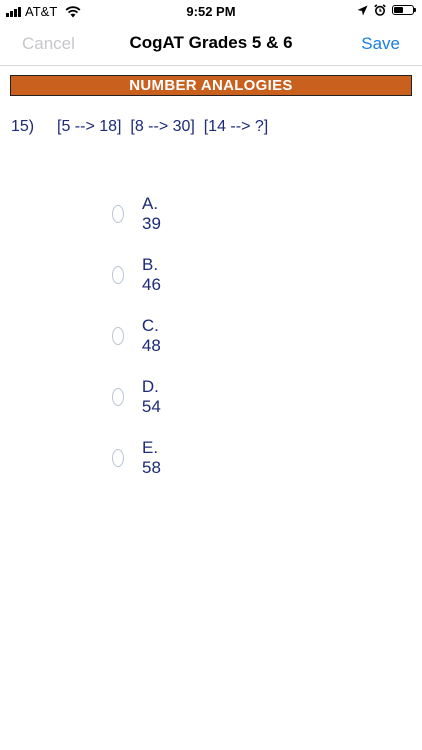 The width and height of the screenshot is (422, 750). Describe the element at coordinates (23, 126) in the screenshot. I see `question-number: 15)` at that location.